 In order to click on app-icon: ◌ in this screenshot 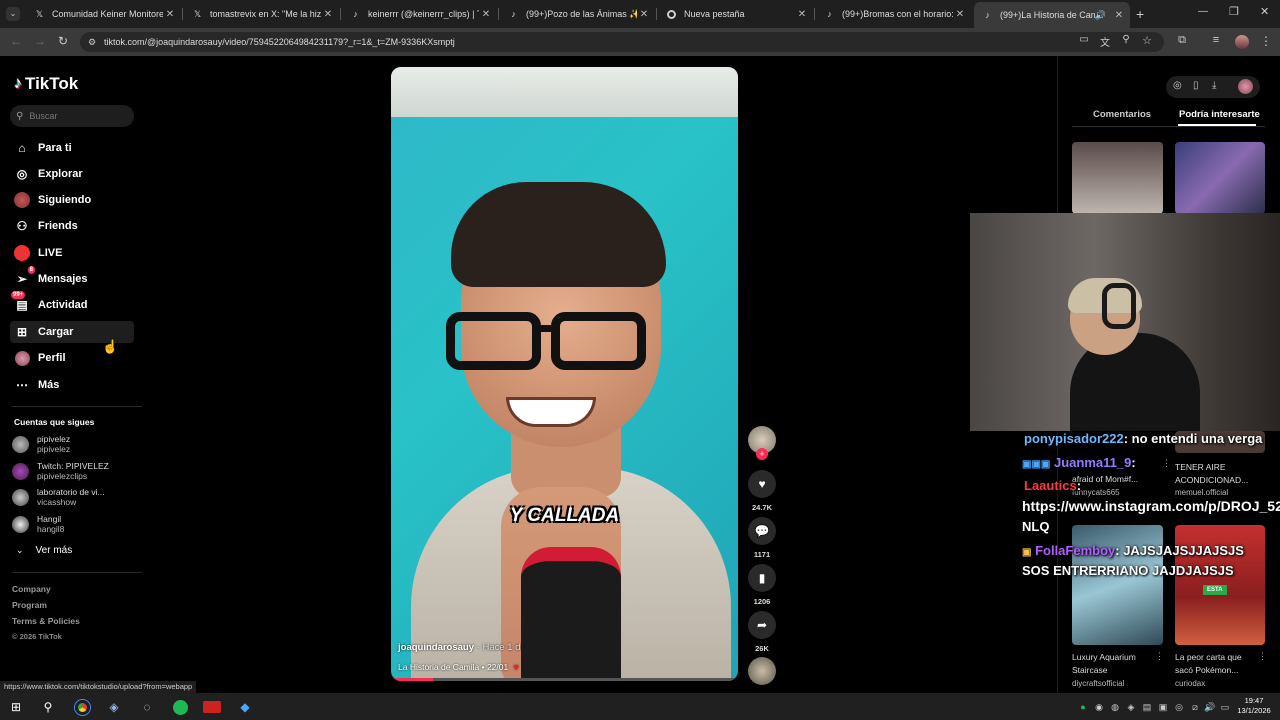, I will do `click(147, 707)`.